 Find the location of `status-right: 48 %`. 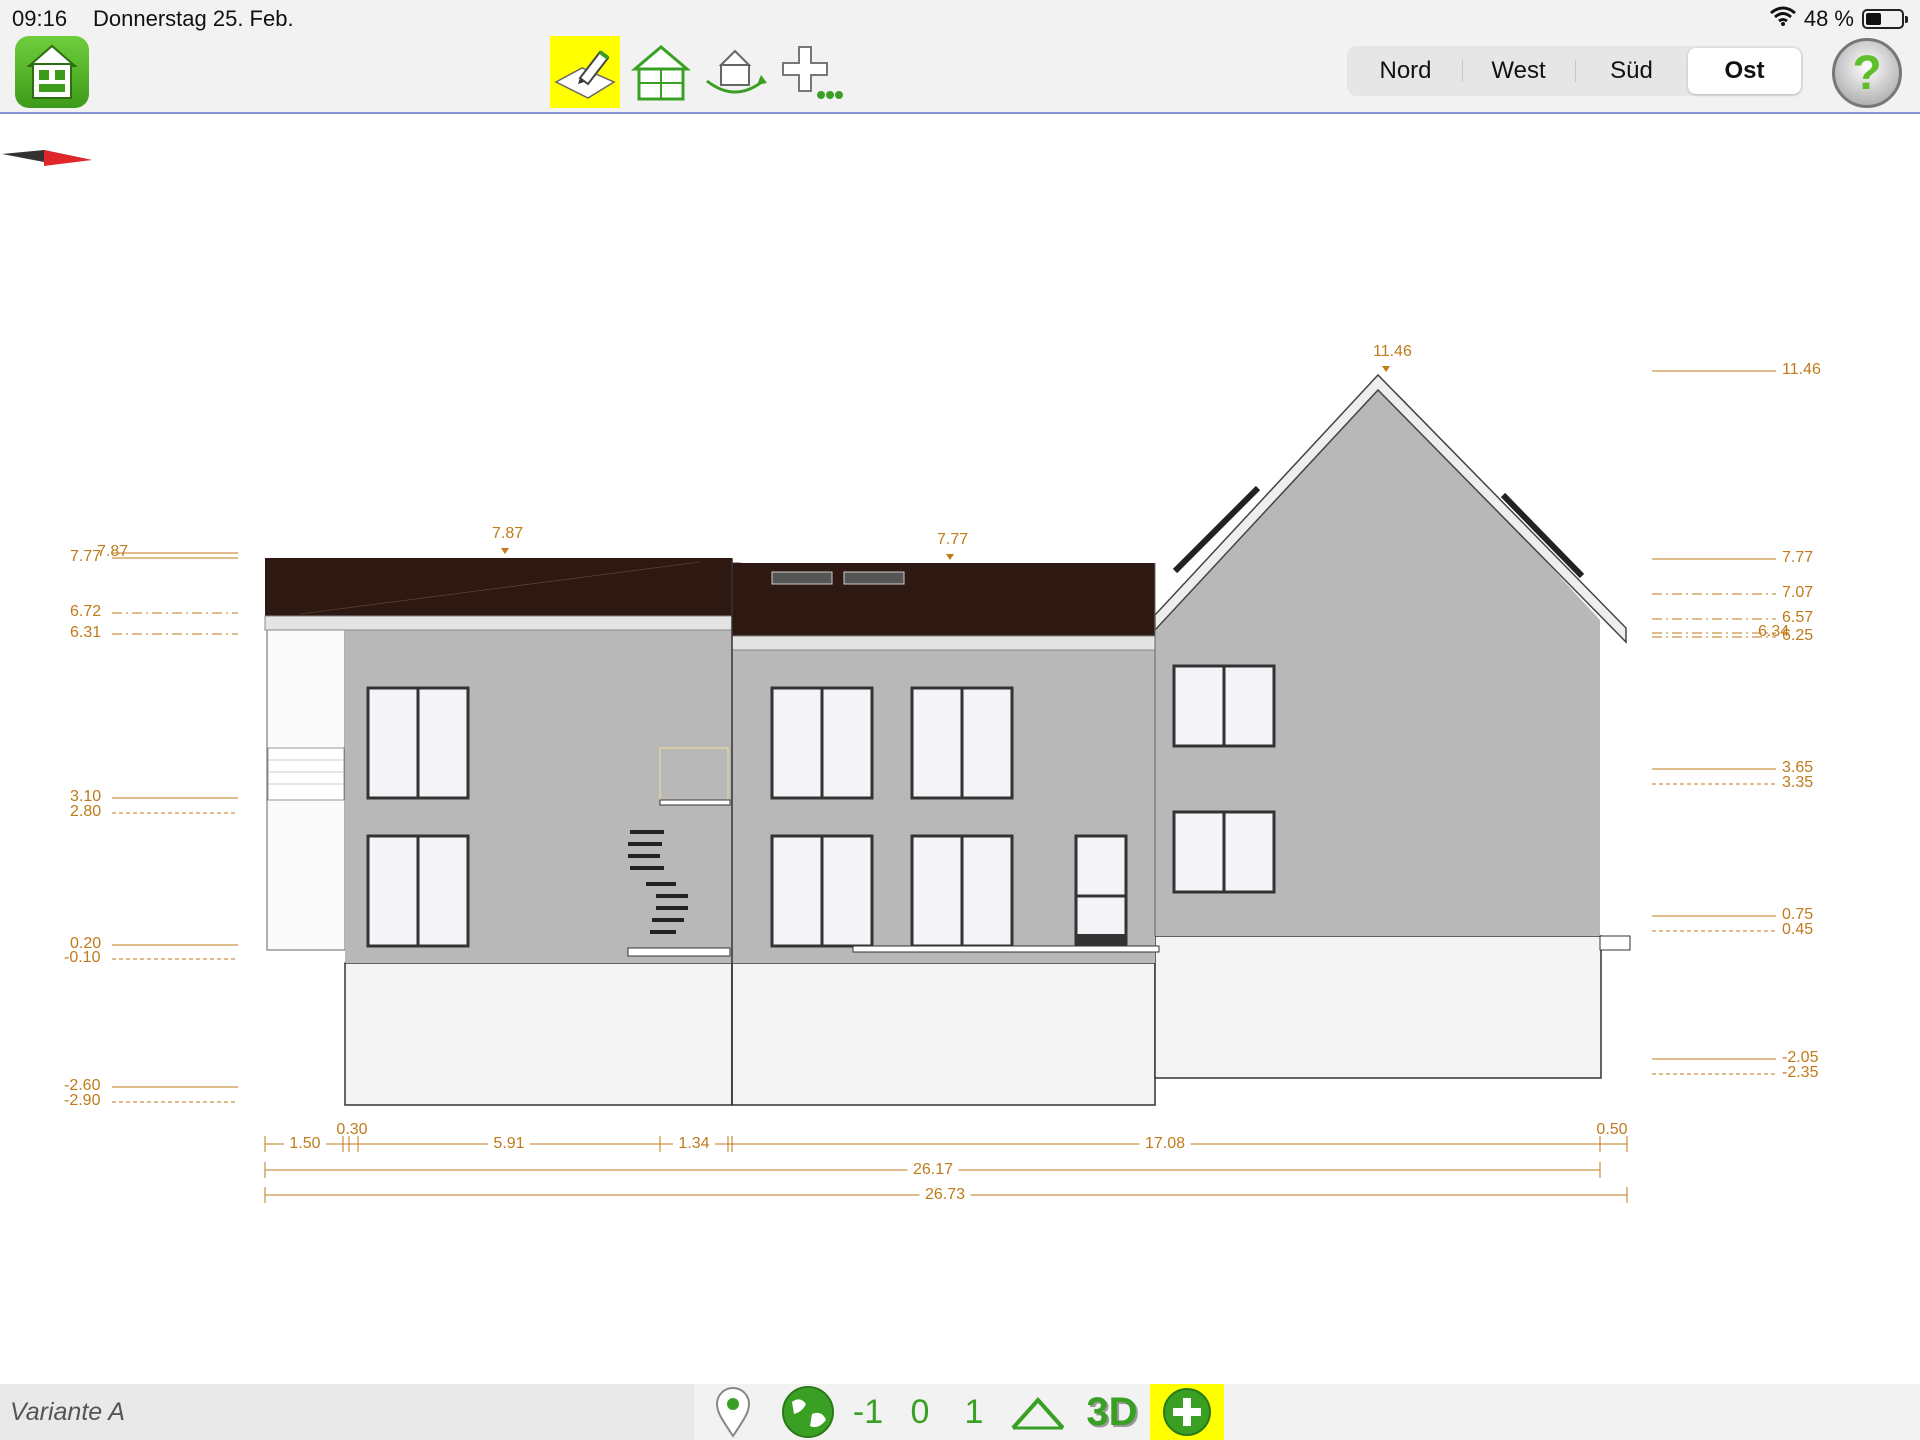

status-right: 48 % is located at coordinates (1838, 19).